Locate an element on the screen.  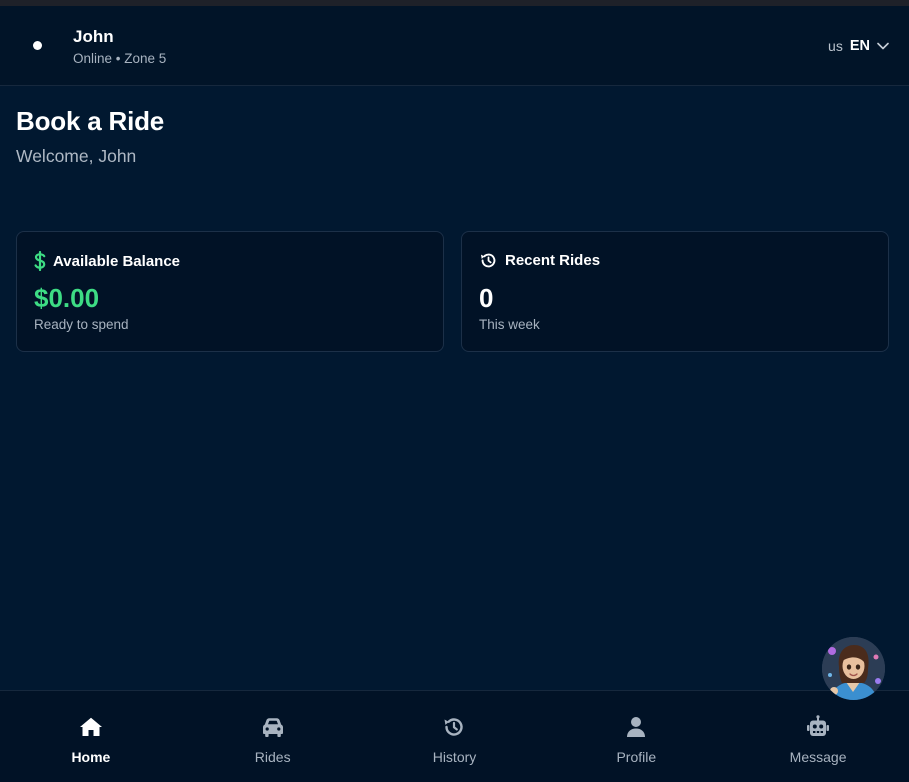
recent-rides-label: Recent Rides is located at coordinates (553, 260).